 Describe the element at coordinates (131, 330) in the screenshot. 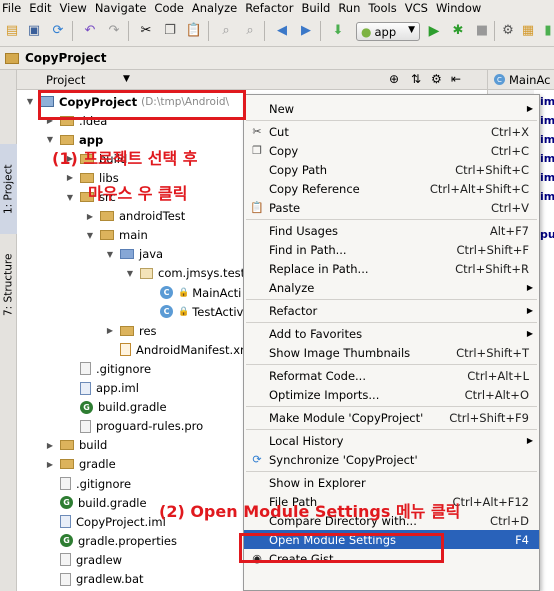

I see `tree-item: ▶ res` at that location.